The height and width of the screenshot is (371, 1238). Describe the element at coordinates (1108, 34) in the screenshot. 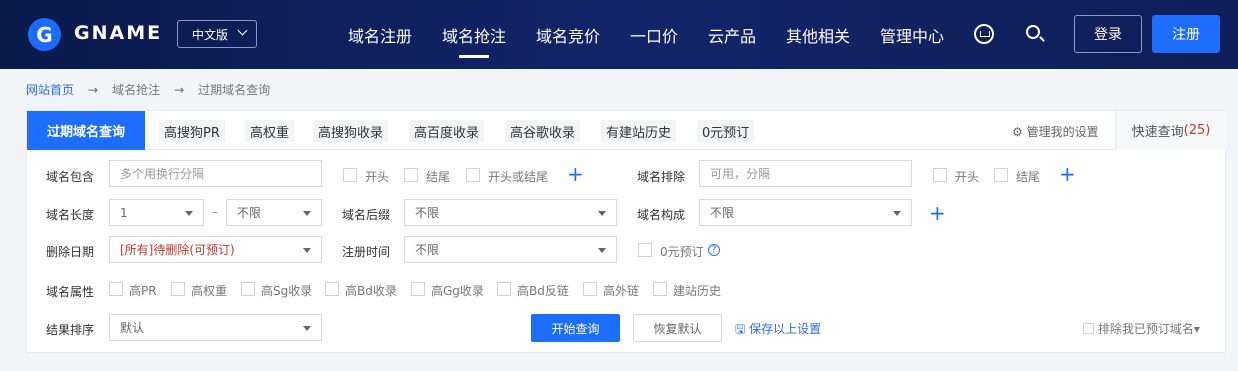

I see `login-button: 登录` at that location.